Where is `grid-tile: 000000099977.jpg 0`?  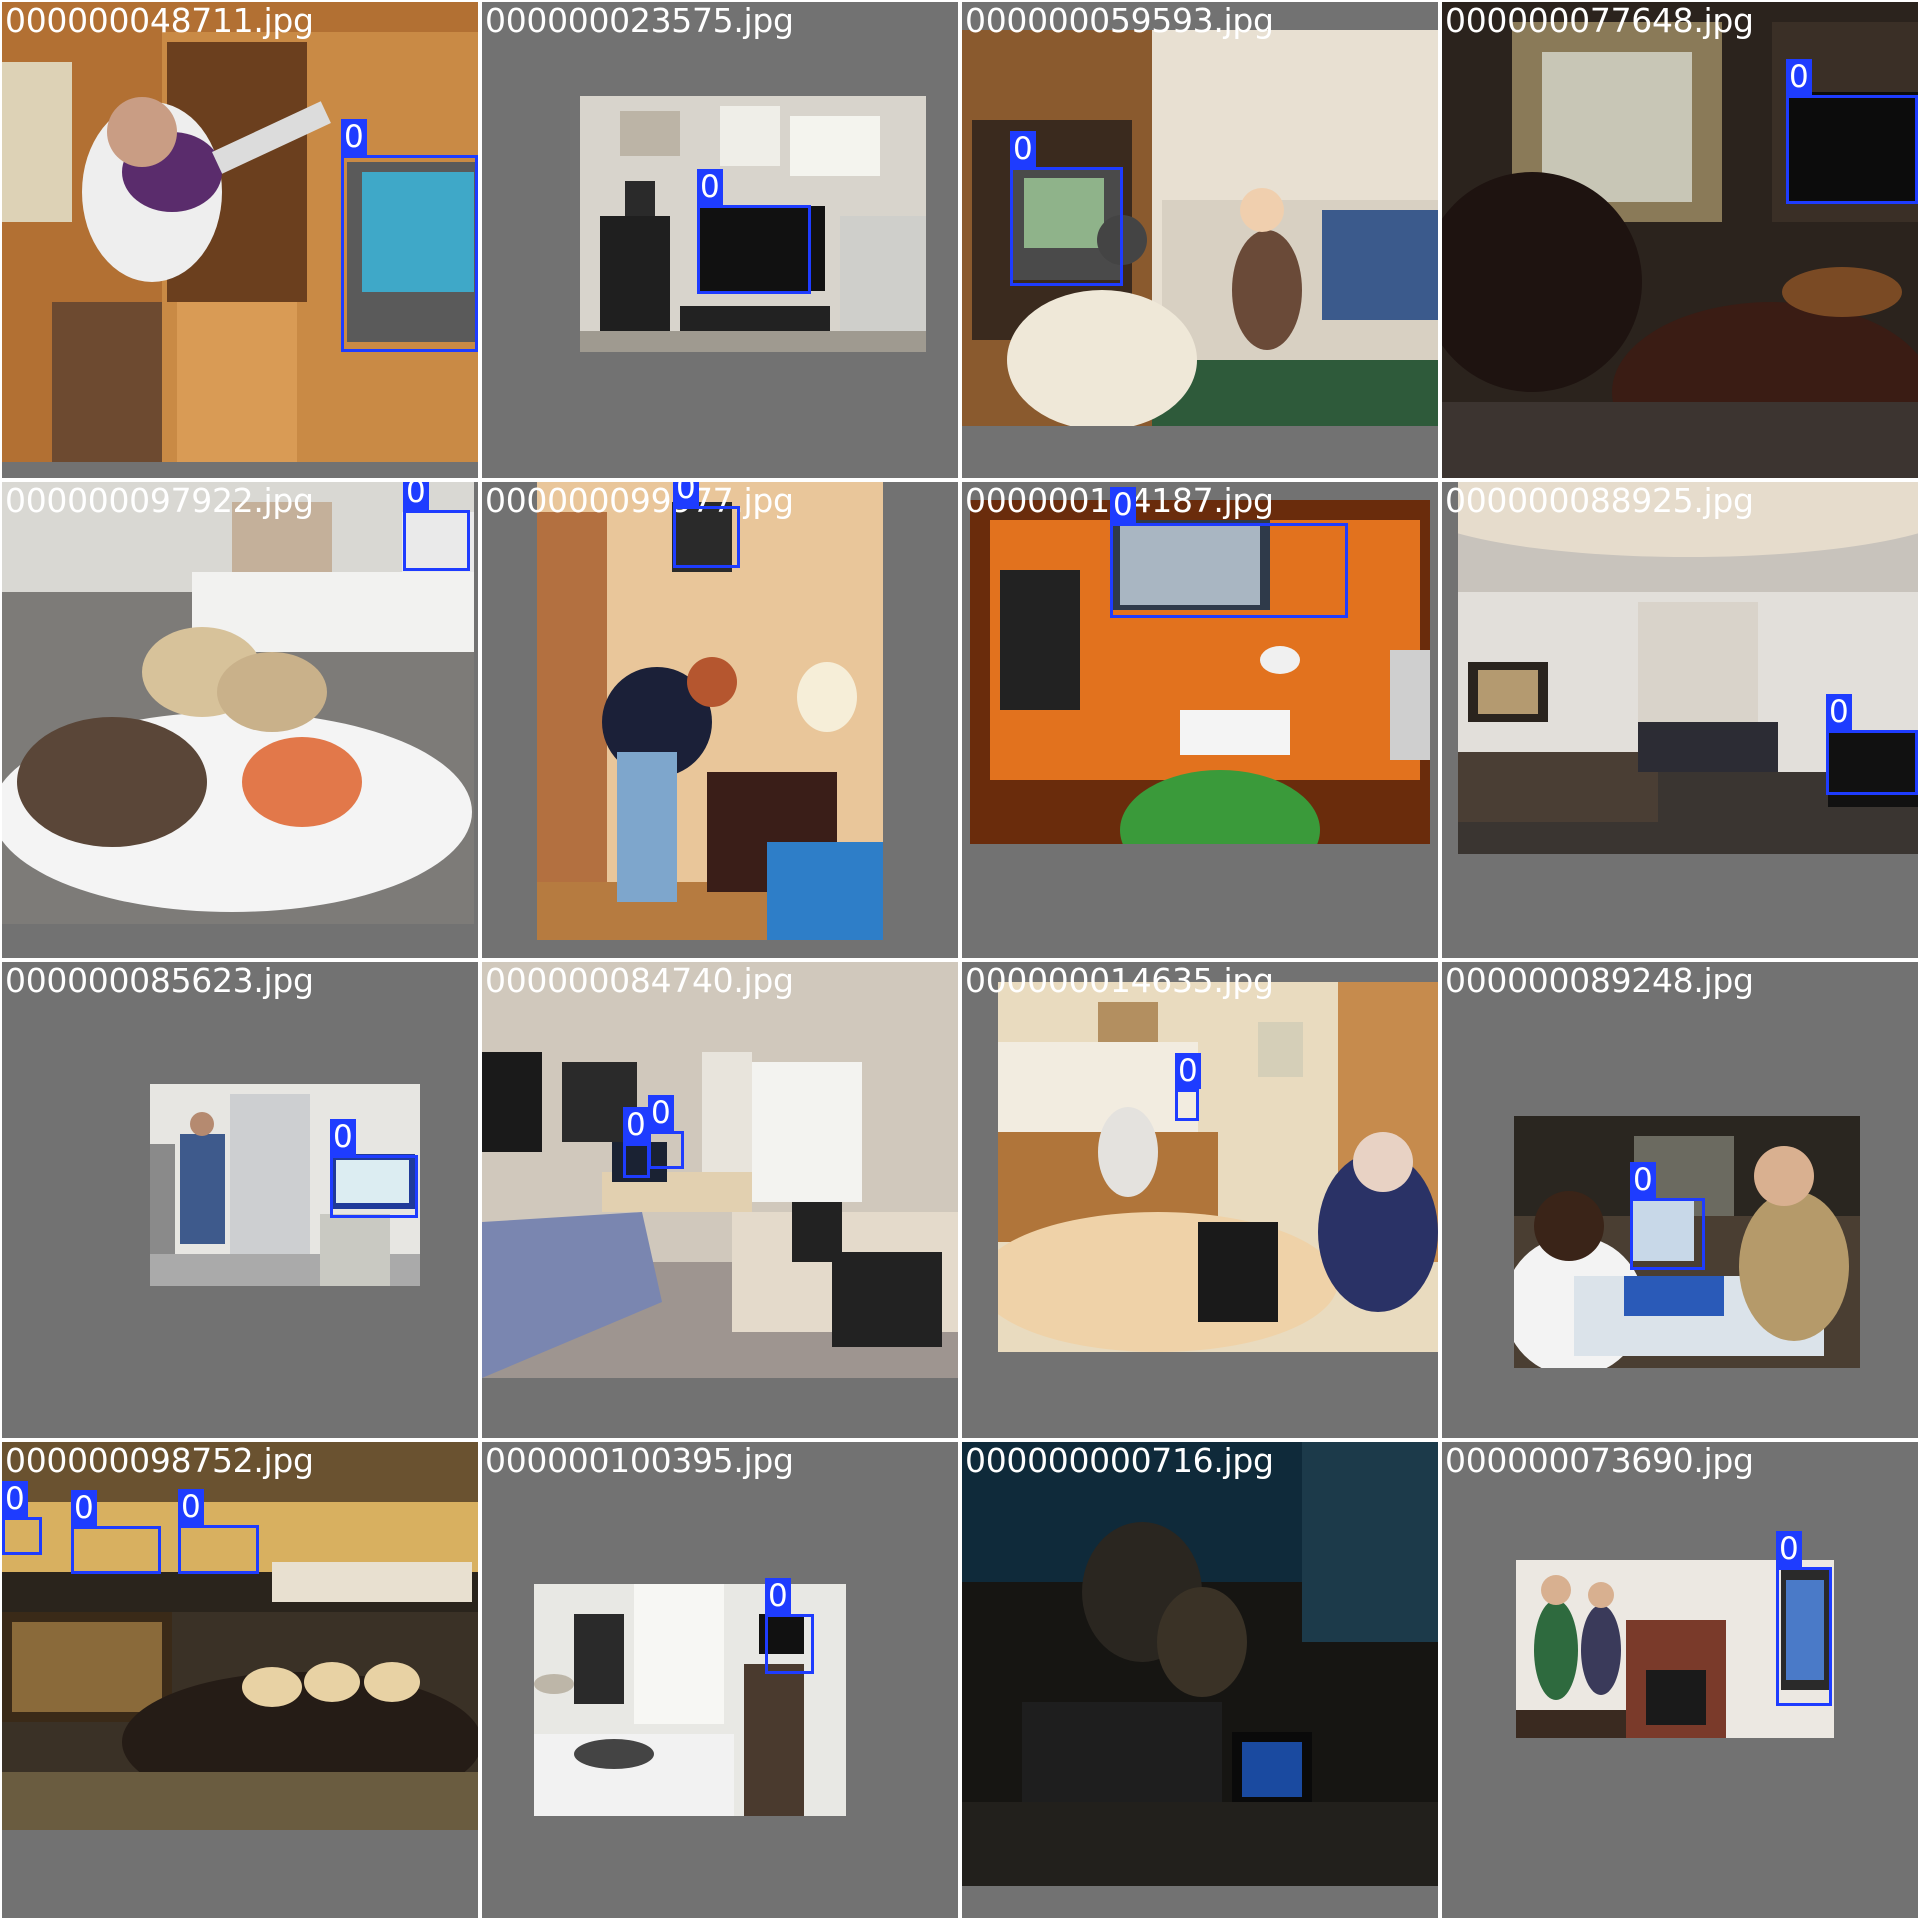
grid-tile: 000000099977.jpg 0 is located at coordinates (720, 720).